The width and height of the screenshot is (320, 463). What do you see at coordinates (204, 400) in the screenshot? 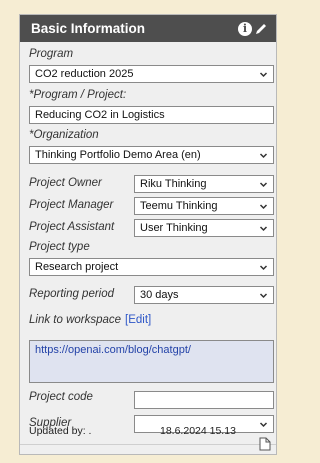
I see `project-code-input` at bounding box center [204, 400].